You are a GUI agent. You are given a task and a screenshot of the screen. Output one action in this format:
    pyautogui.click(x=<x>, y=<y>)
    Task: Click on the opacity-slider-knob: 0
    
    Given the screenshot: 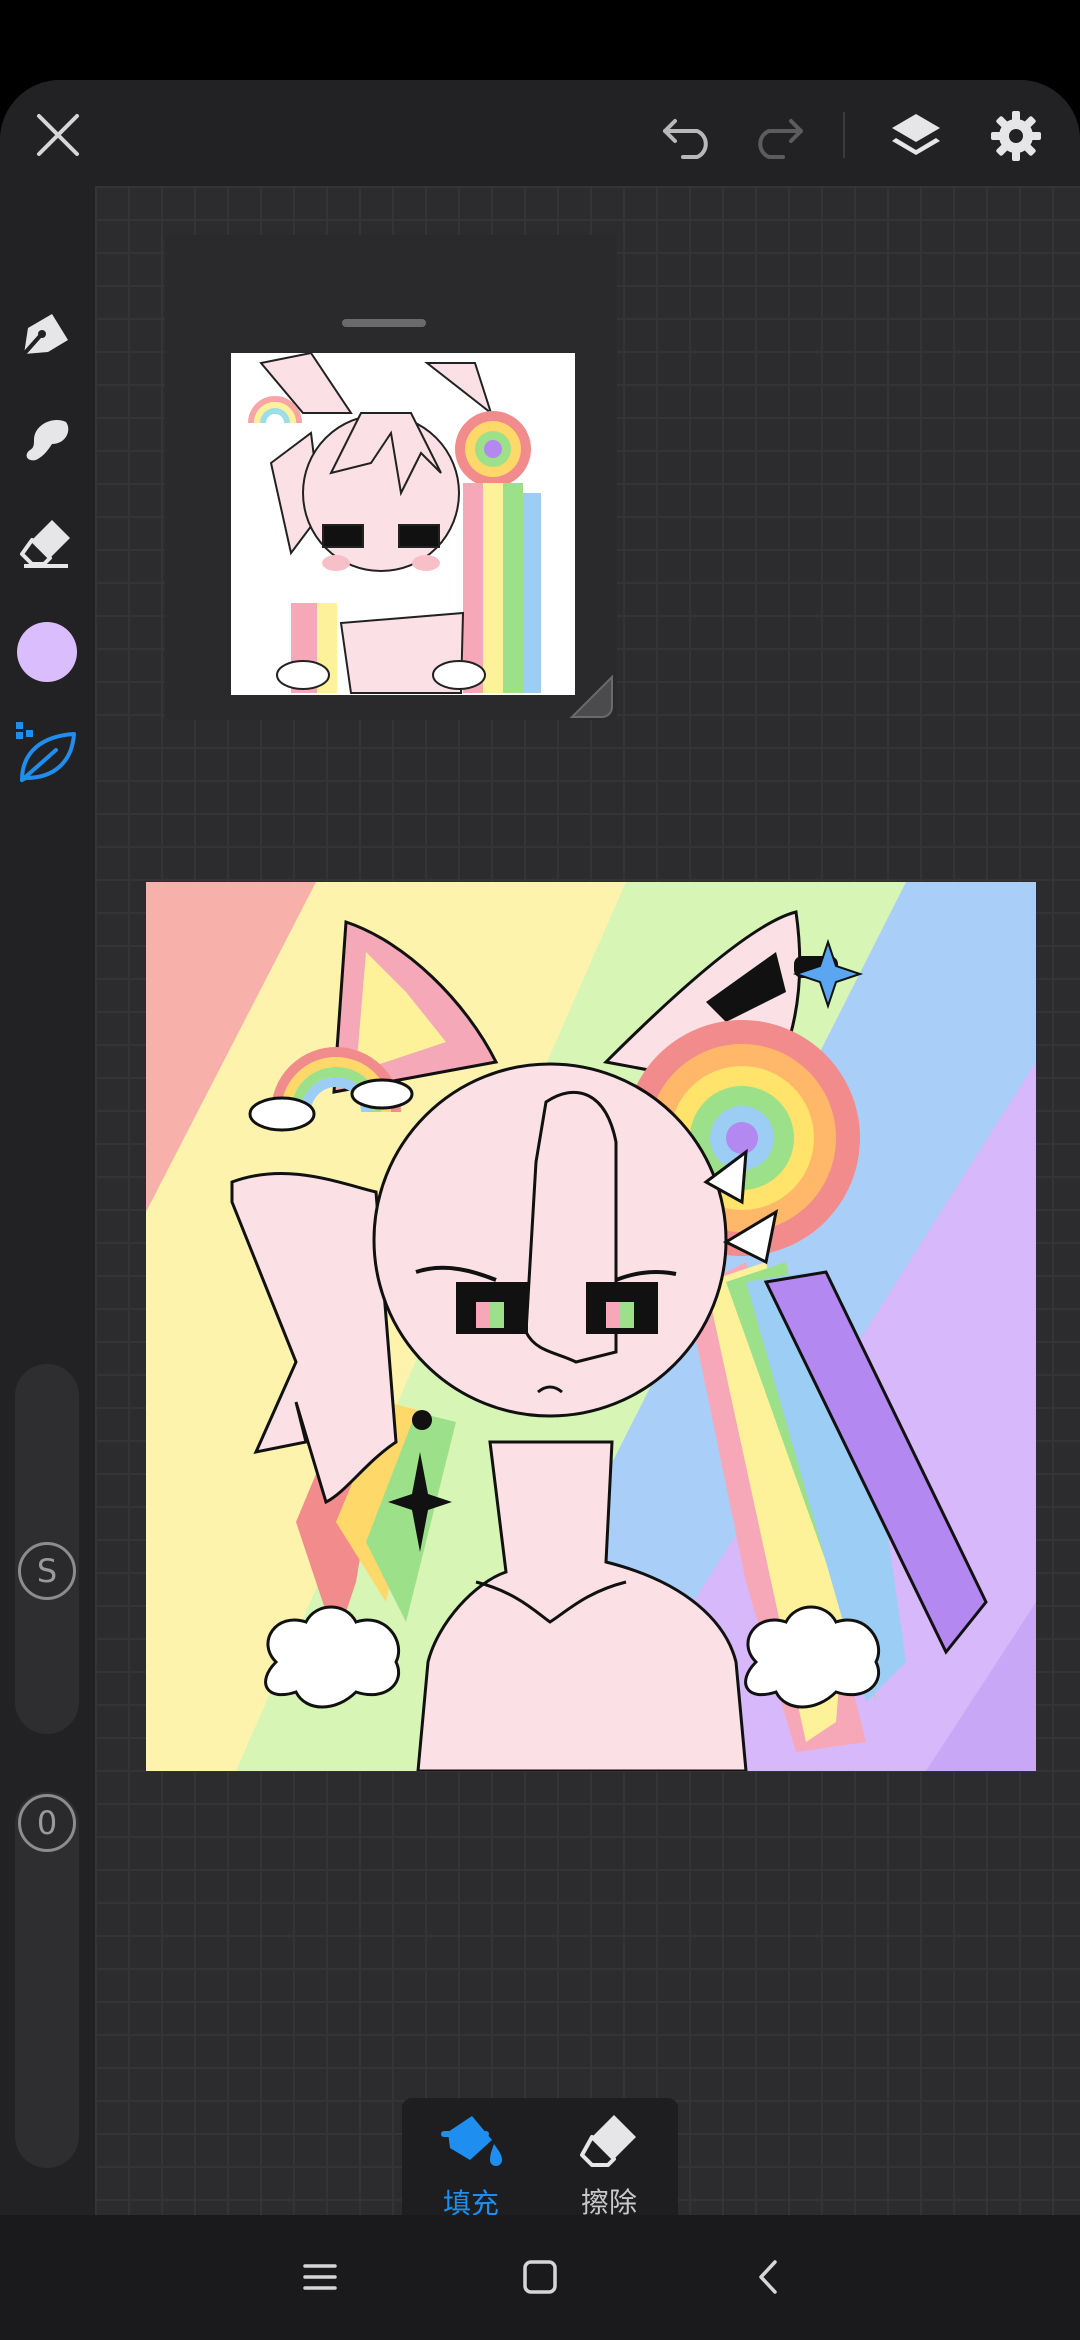 What is the action you would take?
    pyautogui.click(x=47, y=1823)
    